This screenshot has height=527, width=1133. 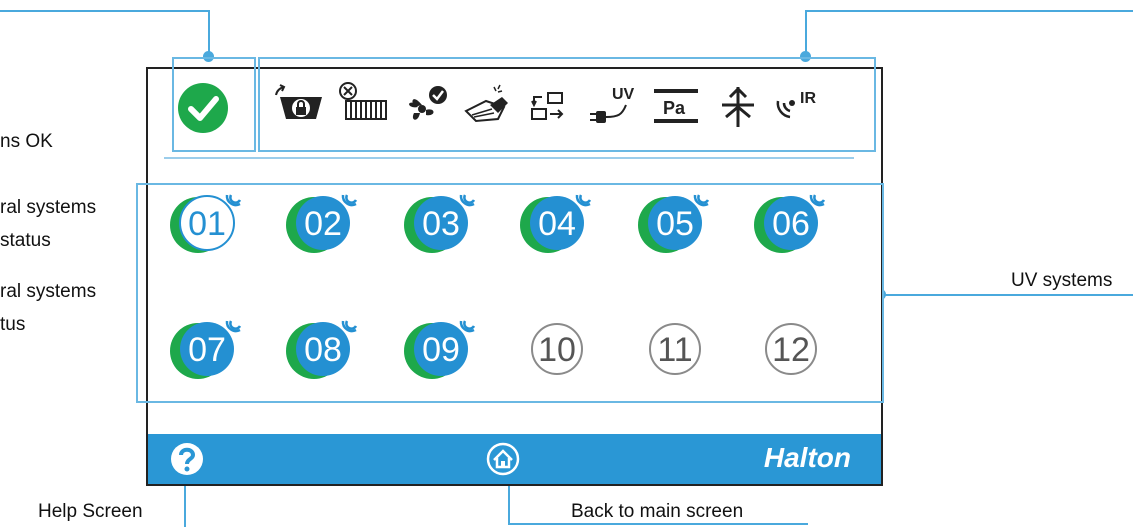 I want to click on callout-top-right-vertical, so click(x=806, y=33).